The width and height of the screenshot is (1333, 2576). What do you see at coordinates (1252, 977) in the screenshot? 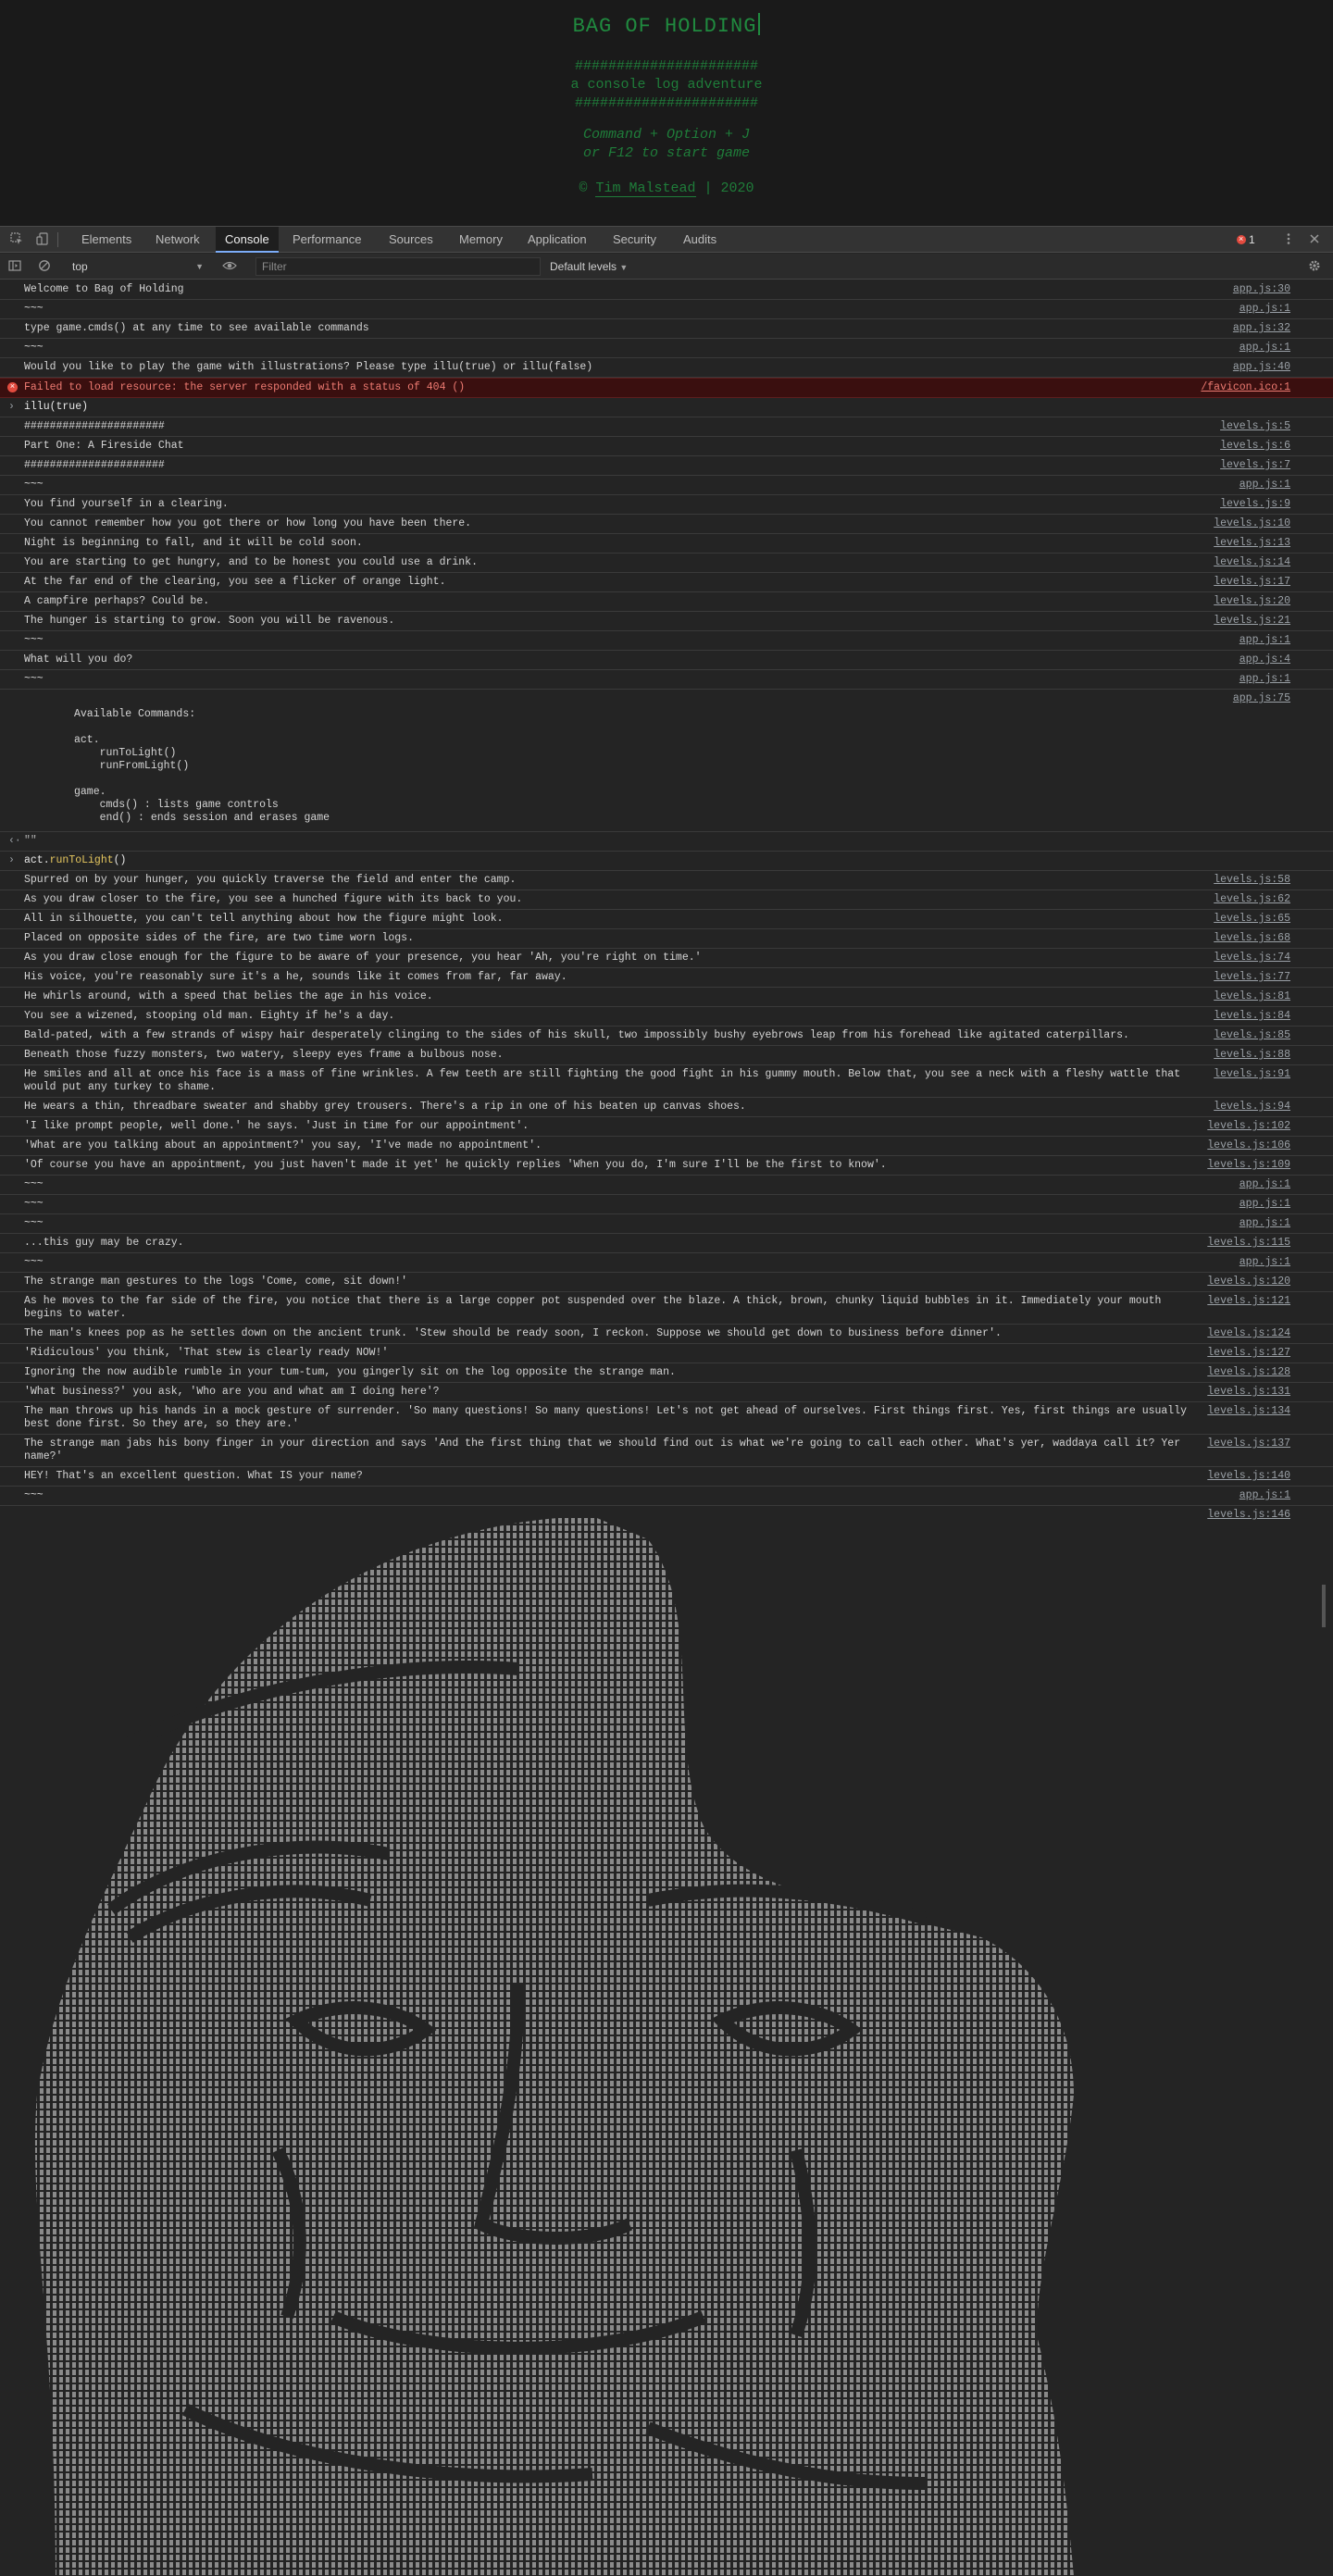
I see `source-link: levels.js:77` at bounding box center [1252, 977].